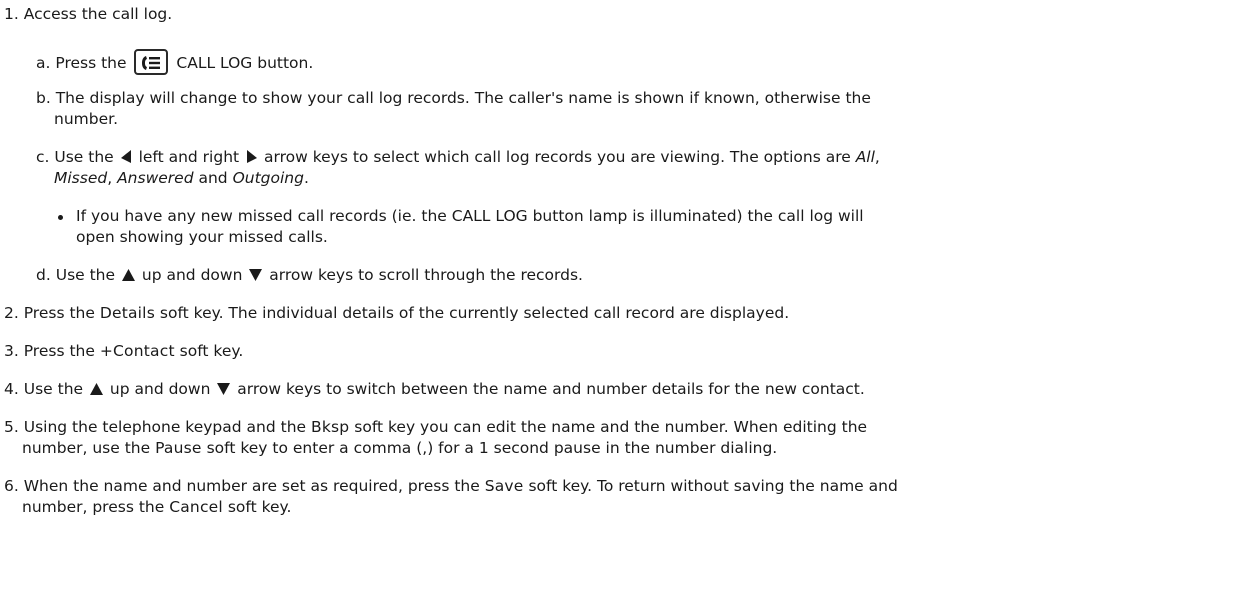 This screenshot has height=615, width=1255. Describe the element at coordinates (189, 157) in the screenshot. I see `substep-text-mid: left and right` at that location.